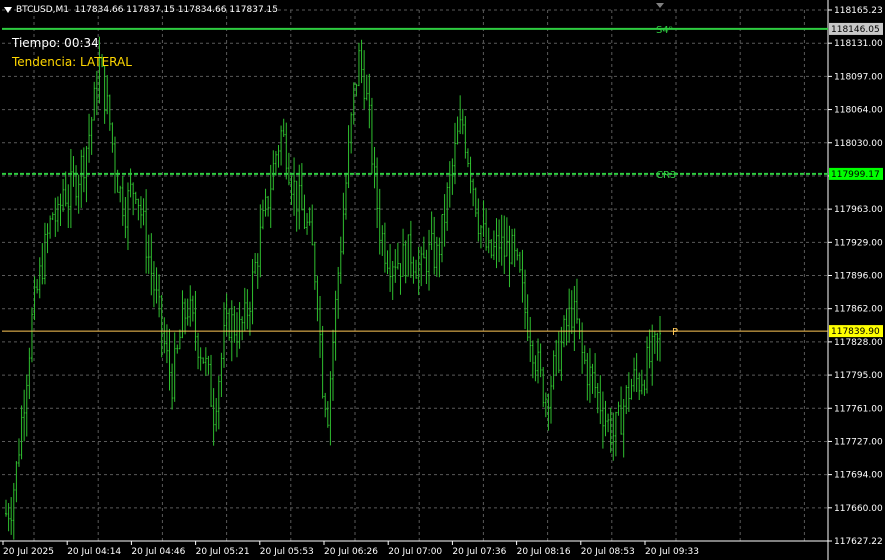 Image resolution: width=885 pixels, height=560 pixels. Describe the element at coordinates (8, 9) in the screenshot. I see `collapse-triangle-icon` at that location.